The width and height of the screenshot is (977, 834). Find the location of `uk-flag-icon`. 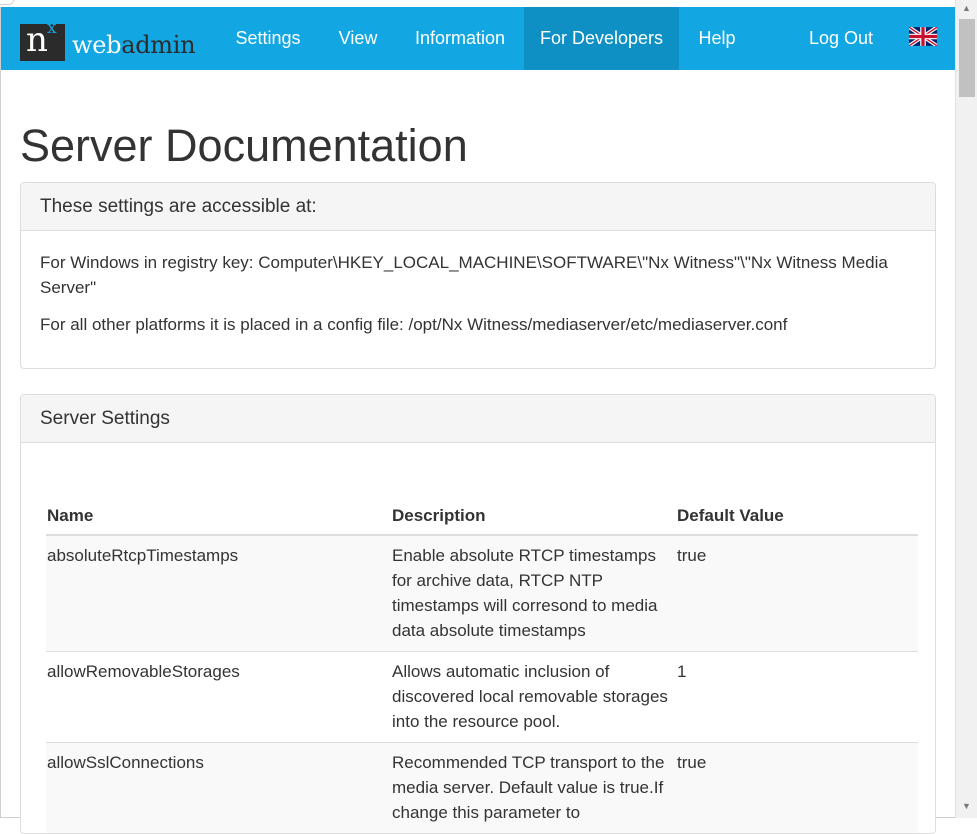

uk-flag-icon is located at coordinates (923, 36).